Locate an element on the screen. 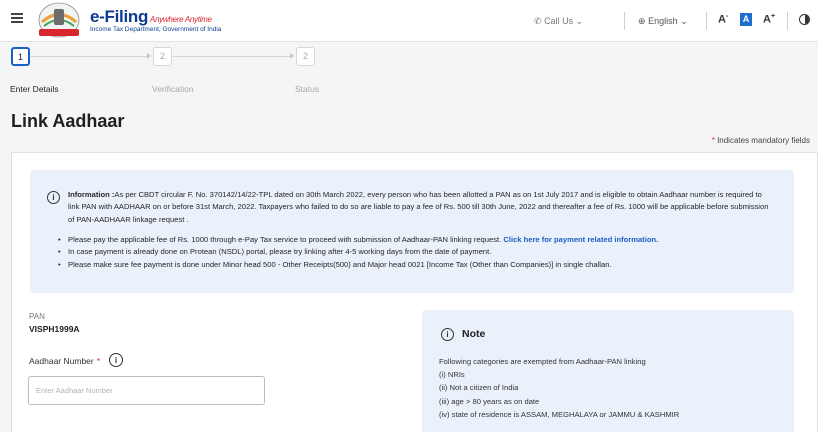 The width and height of the screenshot is (818, 432). step-3-label: Status is located at coordinates (307, 89).